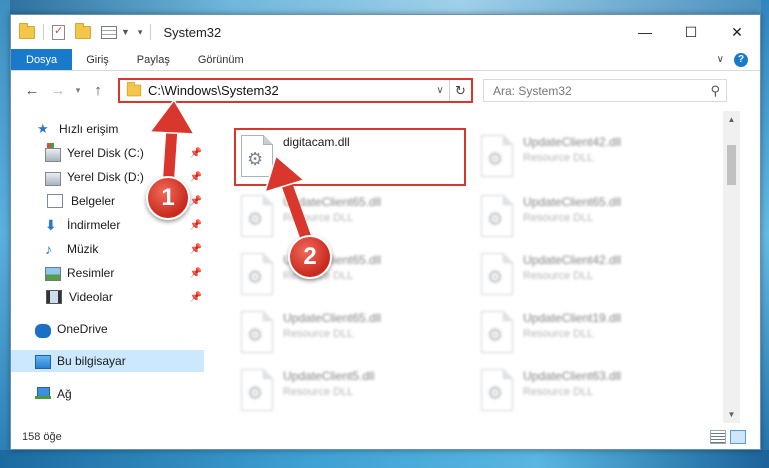 This screenshot has height=468, width=769. I want to click on tab-share: Paylaş, so click(153, 59).